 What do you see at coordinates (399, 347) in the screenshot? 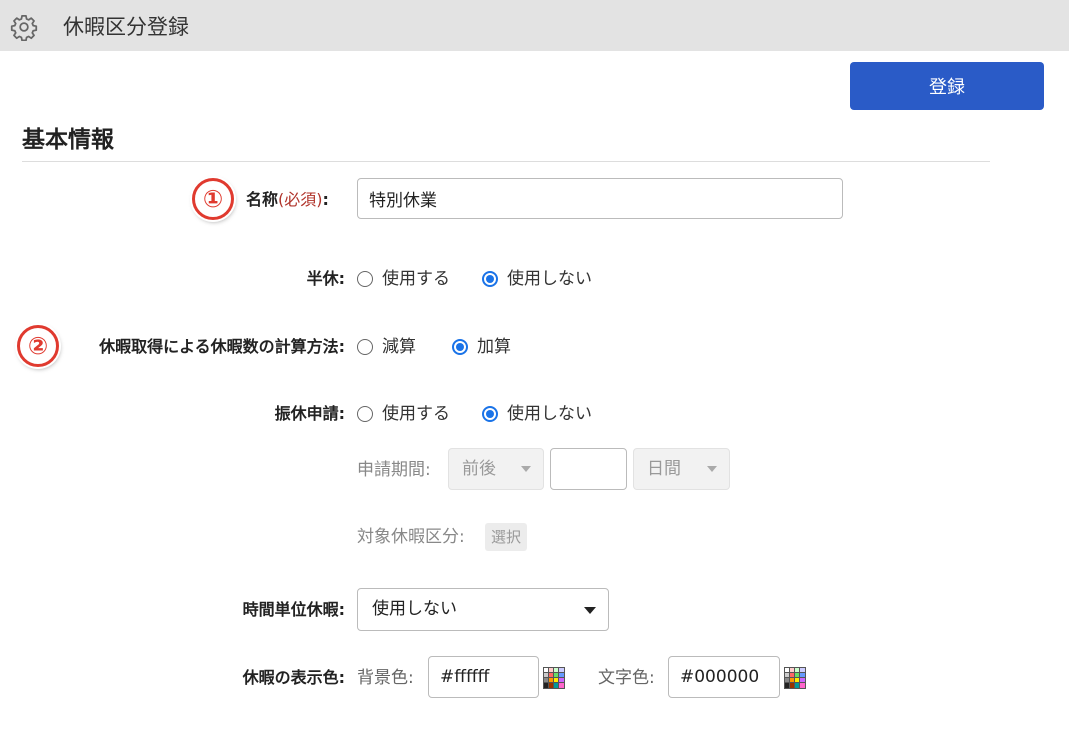
I see `calc-method-option-subtract-label: 減算` at bounding box center [399, 347].